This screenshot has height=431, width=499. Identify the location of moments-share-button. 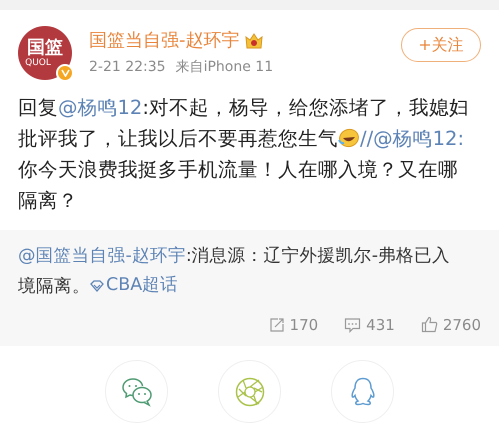
(249, 391).